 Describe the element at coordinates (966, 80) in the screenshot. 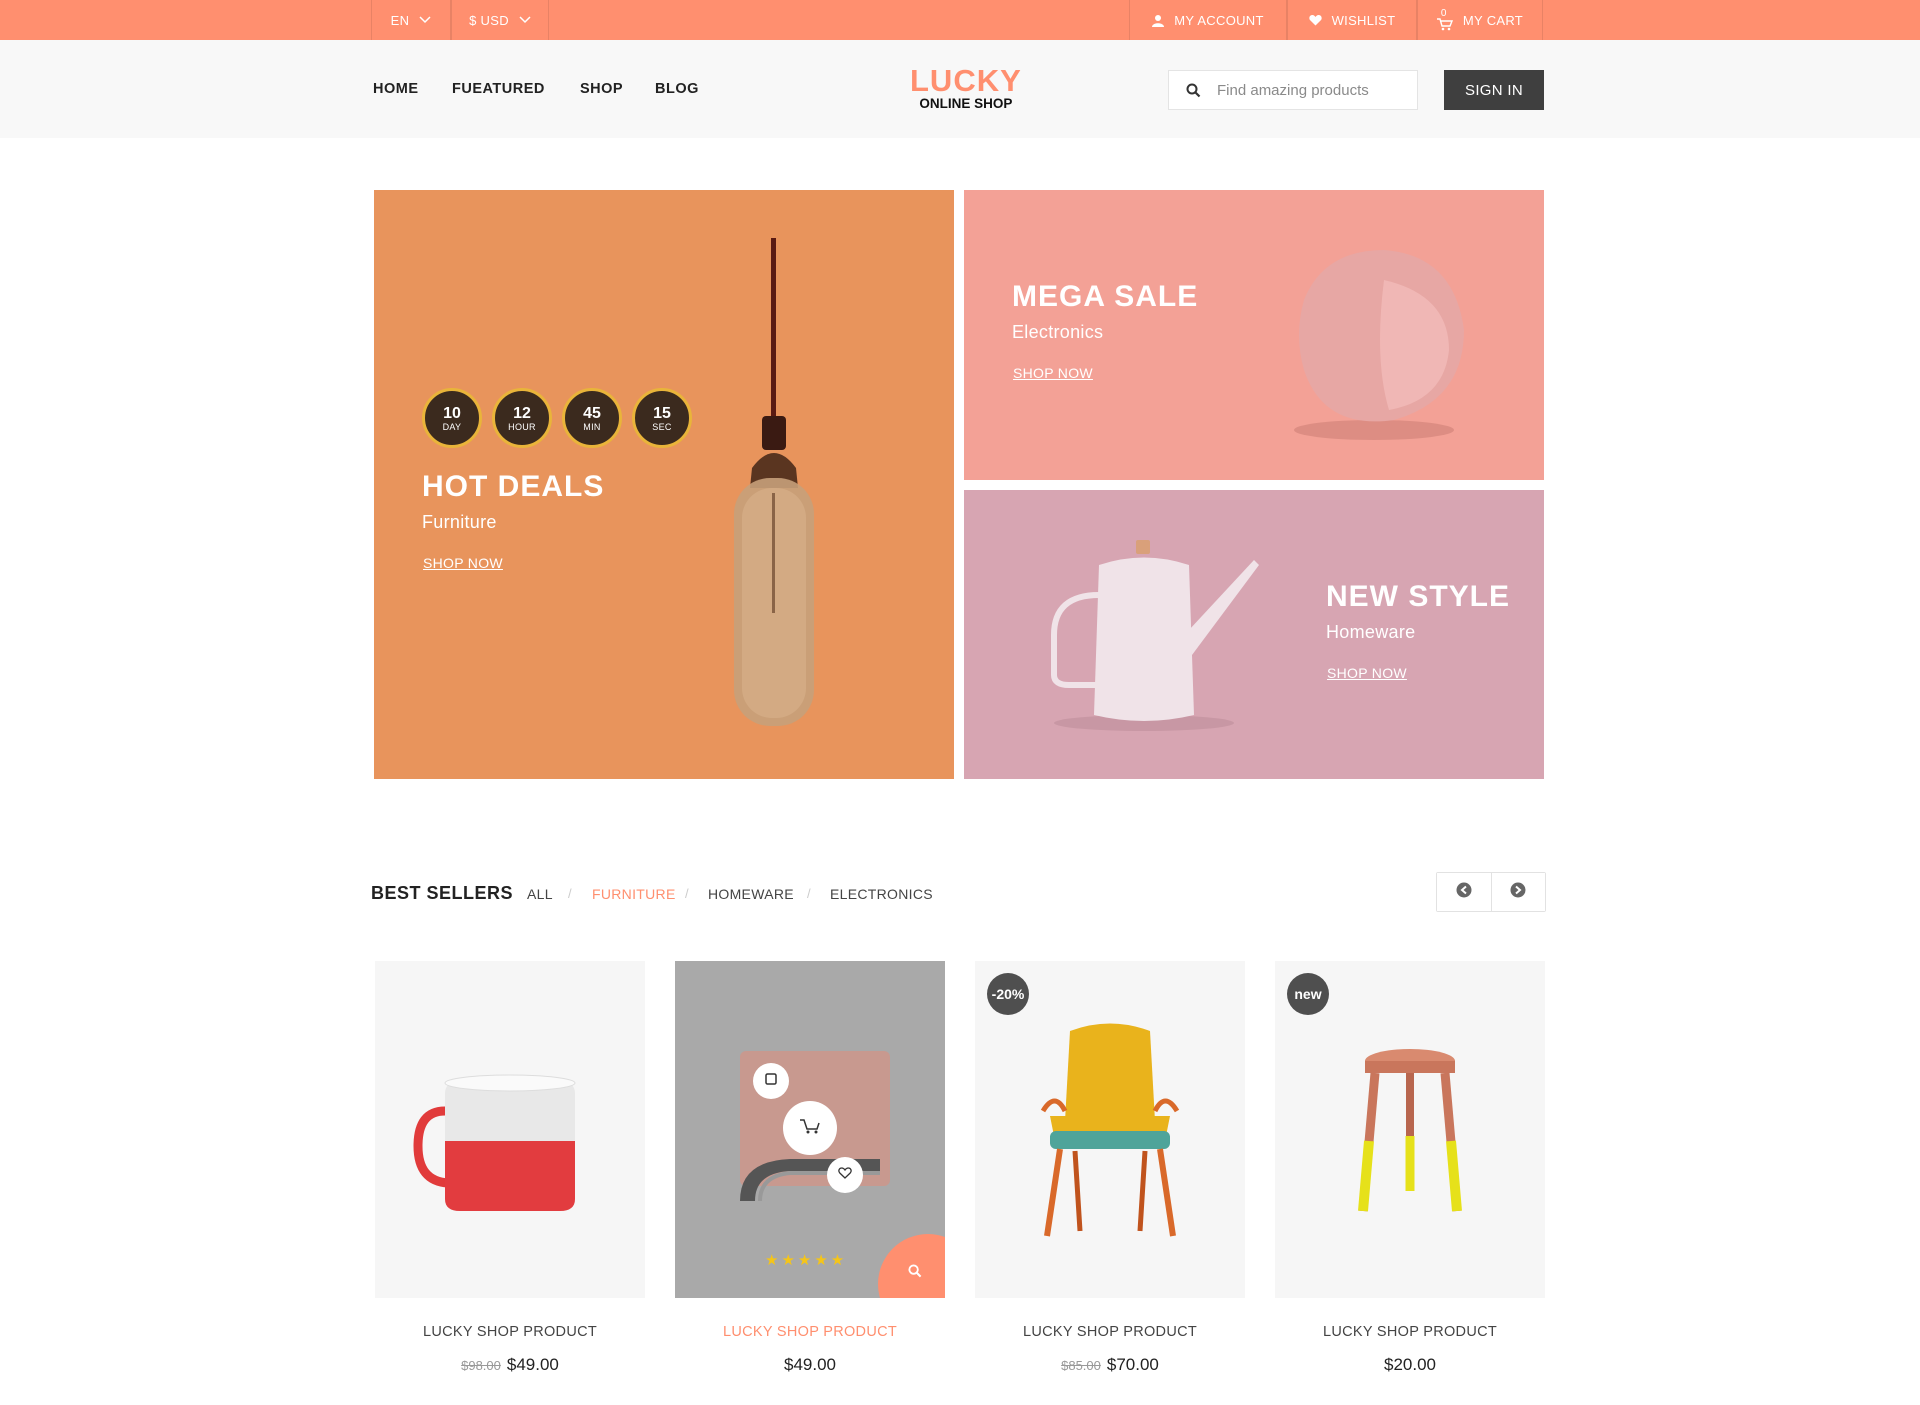

I see `logo-title: LUCKY` at that location.